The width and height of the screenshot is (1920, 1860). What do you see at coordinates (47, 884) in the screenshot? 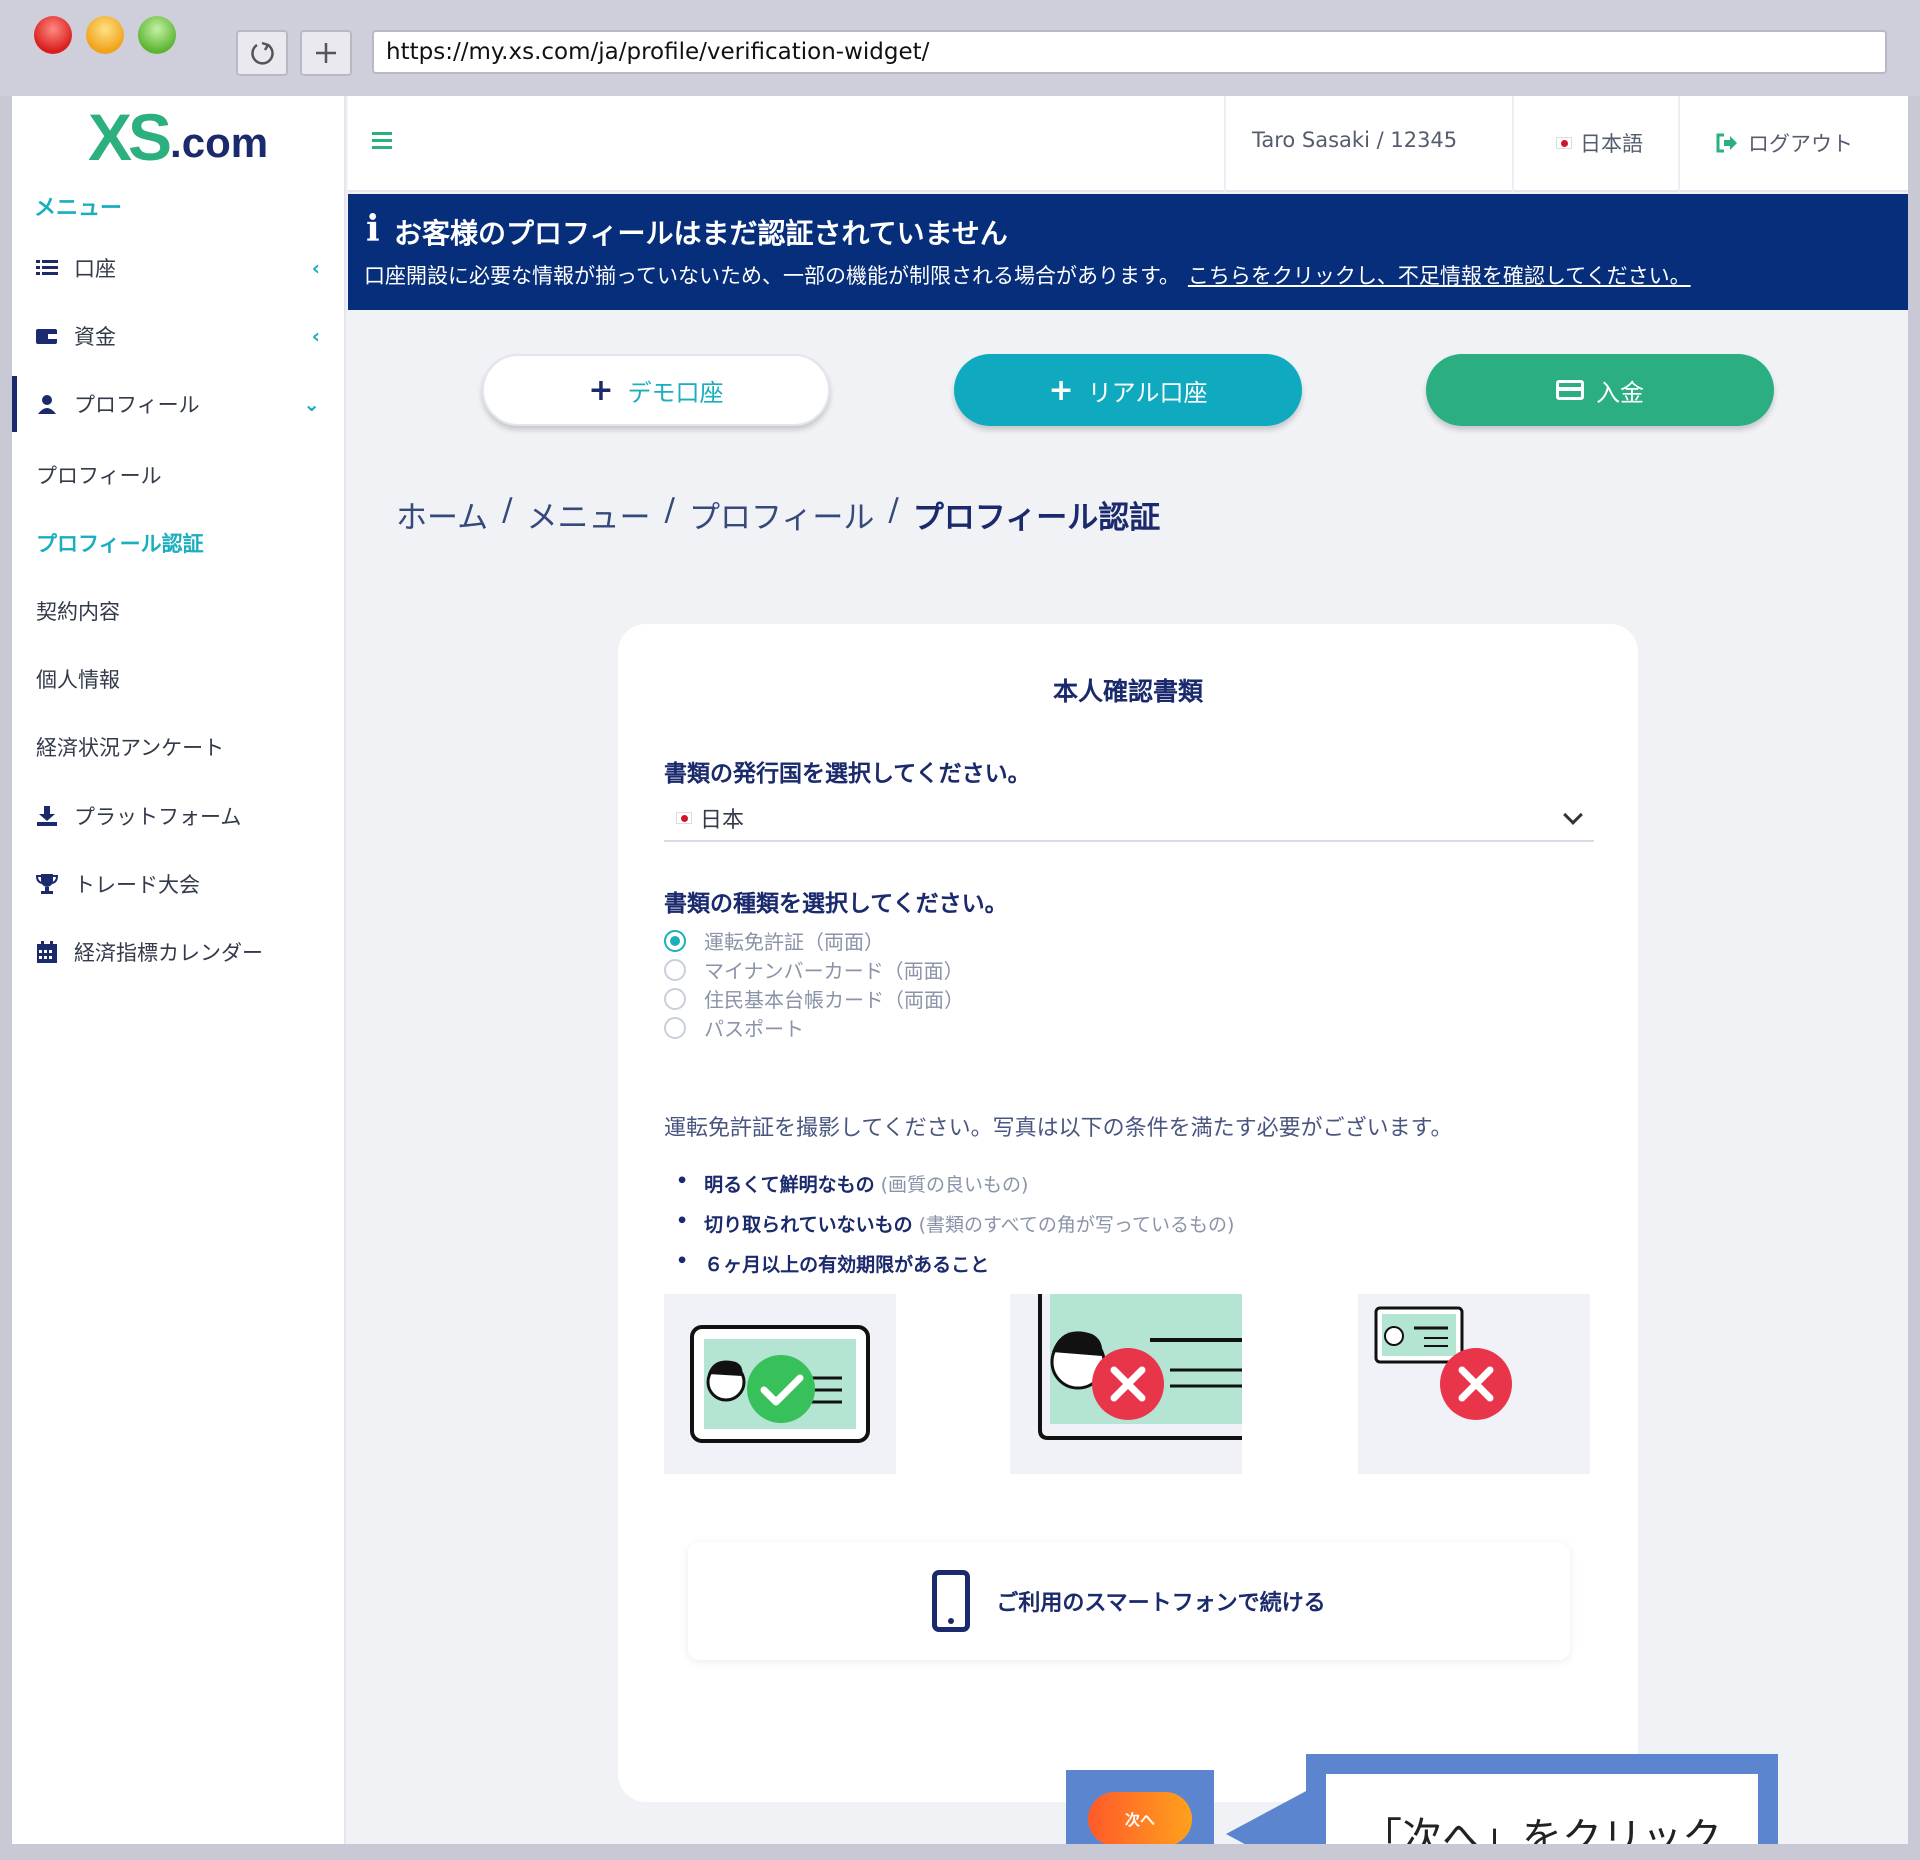
I see `trophy-icon` at bounding box center [47, 884].